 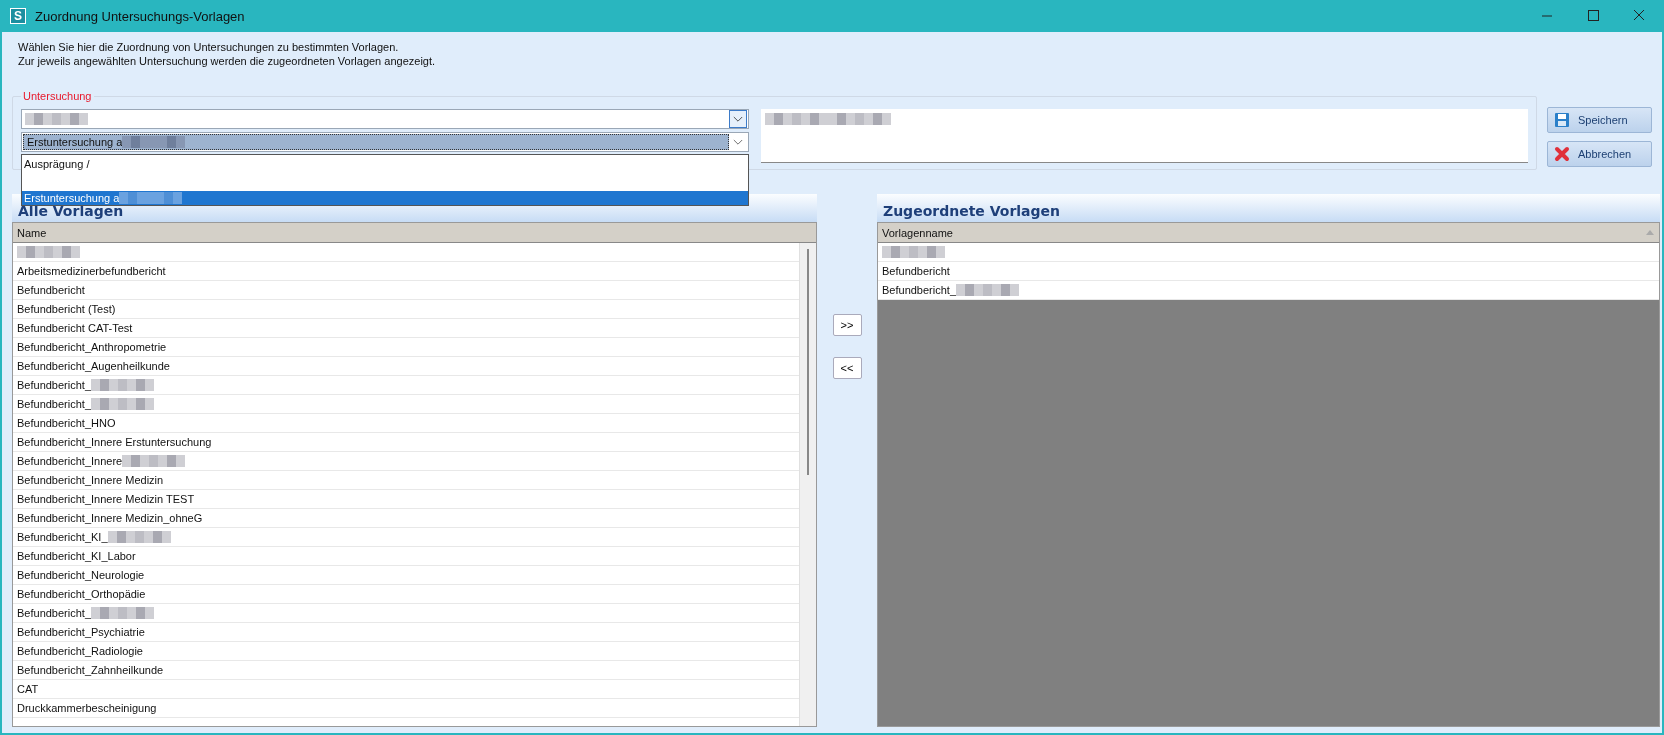 What do you see at coordinates (738, 119) in the screenshot?
I see `dropdown-caret-icon` at bounding box center [738, 119].